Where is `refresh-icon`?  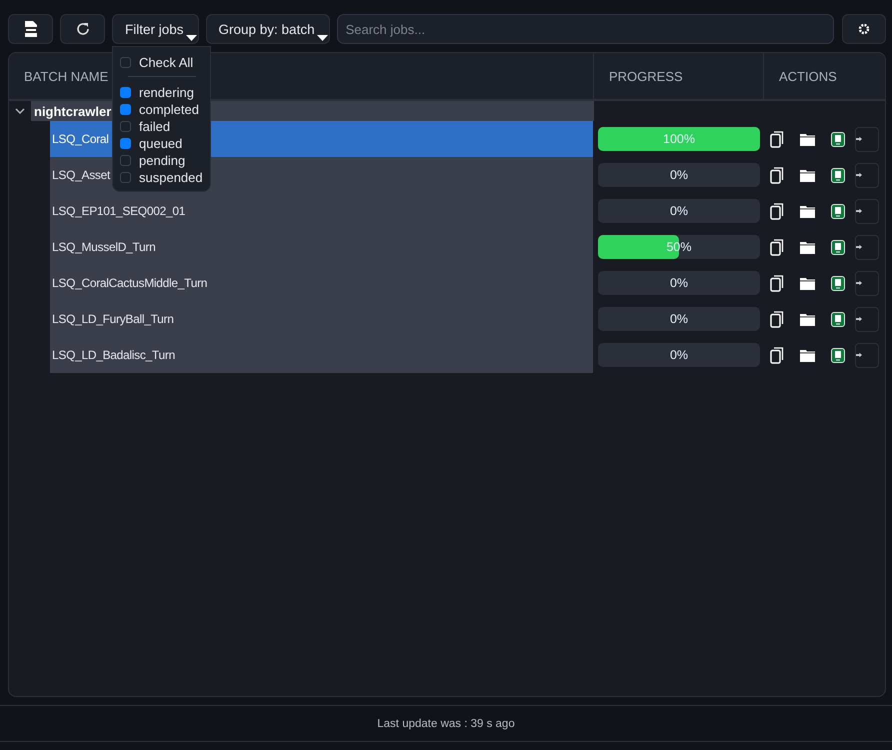 refresh-icon is located at coordinates (82, 29).